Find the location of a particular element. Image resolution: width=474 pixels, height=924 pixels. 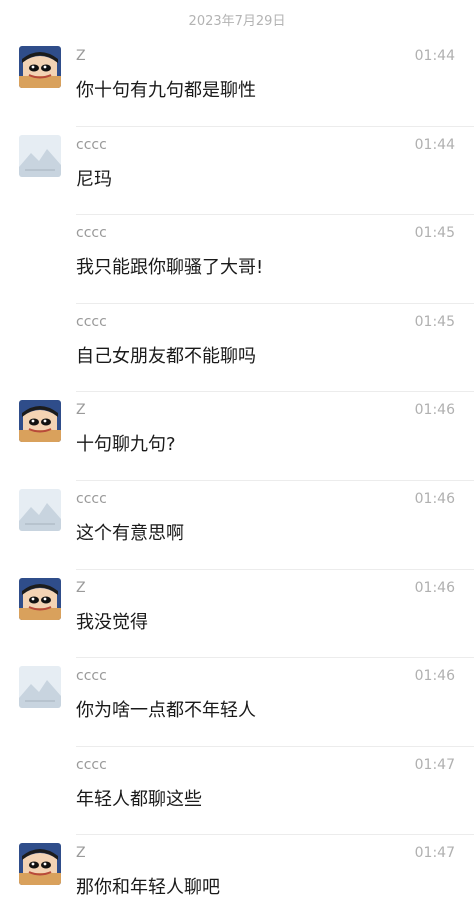

message-item: cccc 01:45 我只能跟你聊骚了大哥! is located at coordinates (237, 259).